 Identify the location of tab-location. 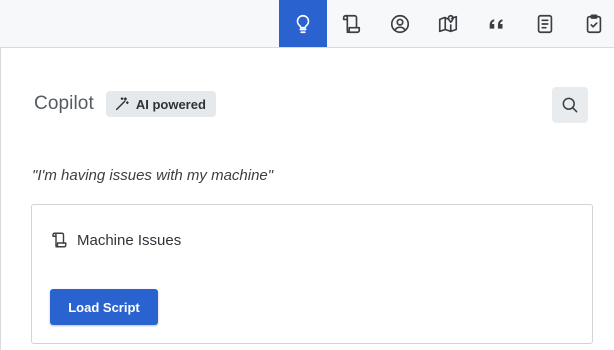
(448, 23).